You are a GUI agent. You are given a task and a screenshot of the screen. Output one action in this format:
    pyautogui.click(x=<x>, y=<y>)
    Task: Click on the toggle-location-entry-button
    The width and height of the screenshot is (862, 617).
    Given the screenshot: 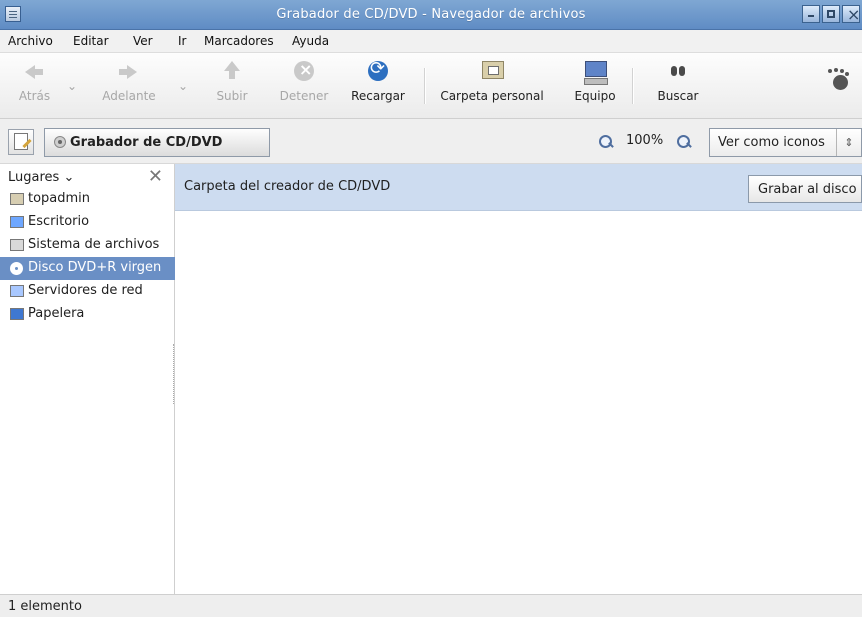 What is the action you would take?
    pyautogui.click(x=21, y=142)
    